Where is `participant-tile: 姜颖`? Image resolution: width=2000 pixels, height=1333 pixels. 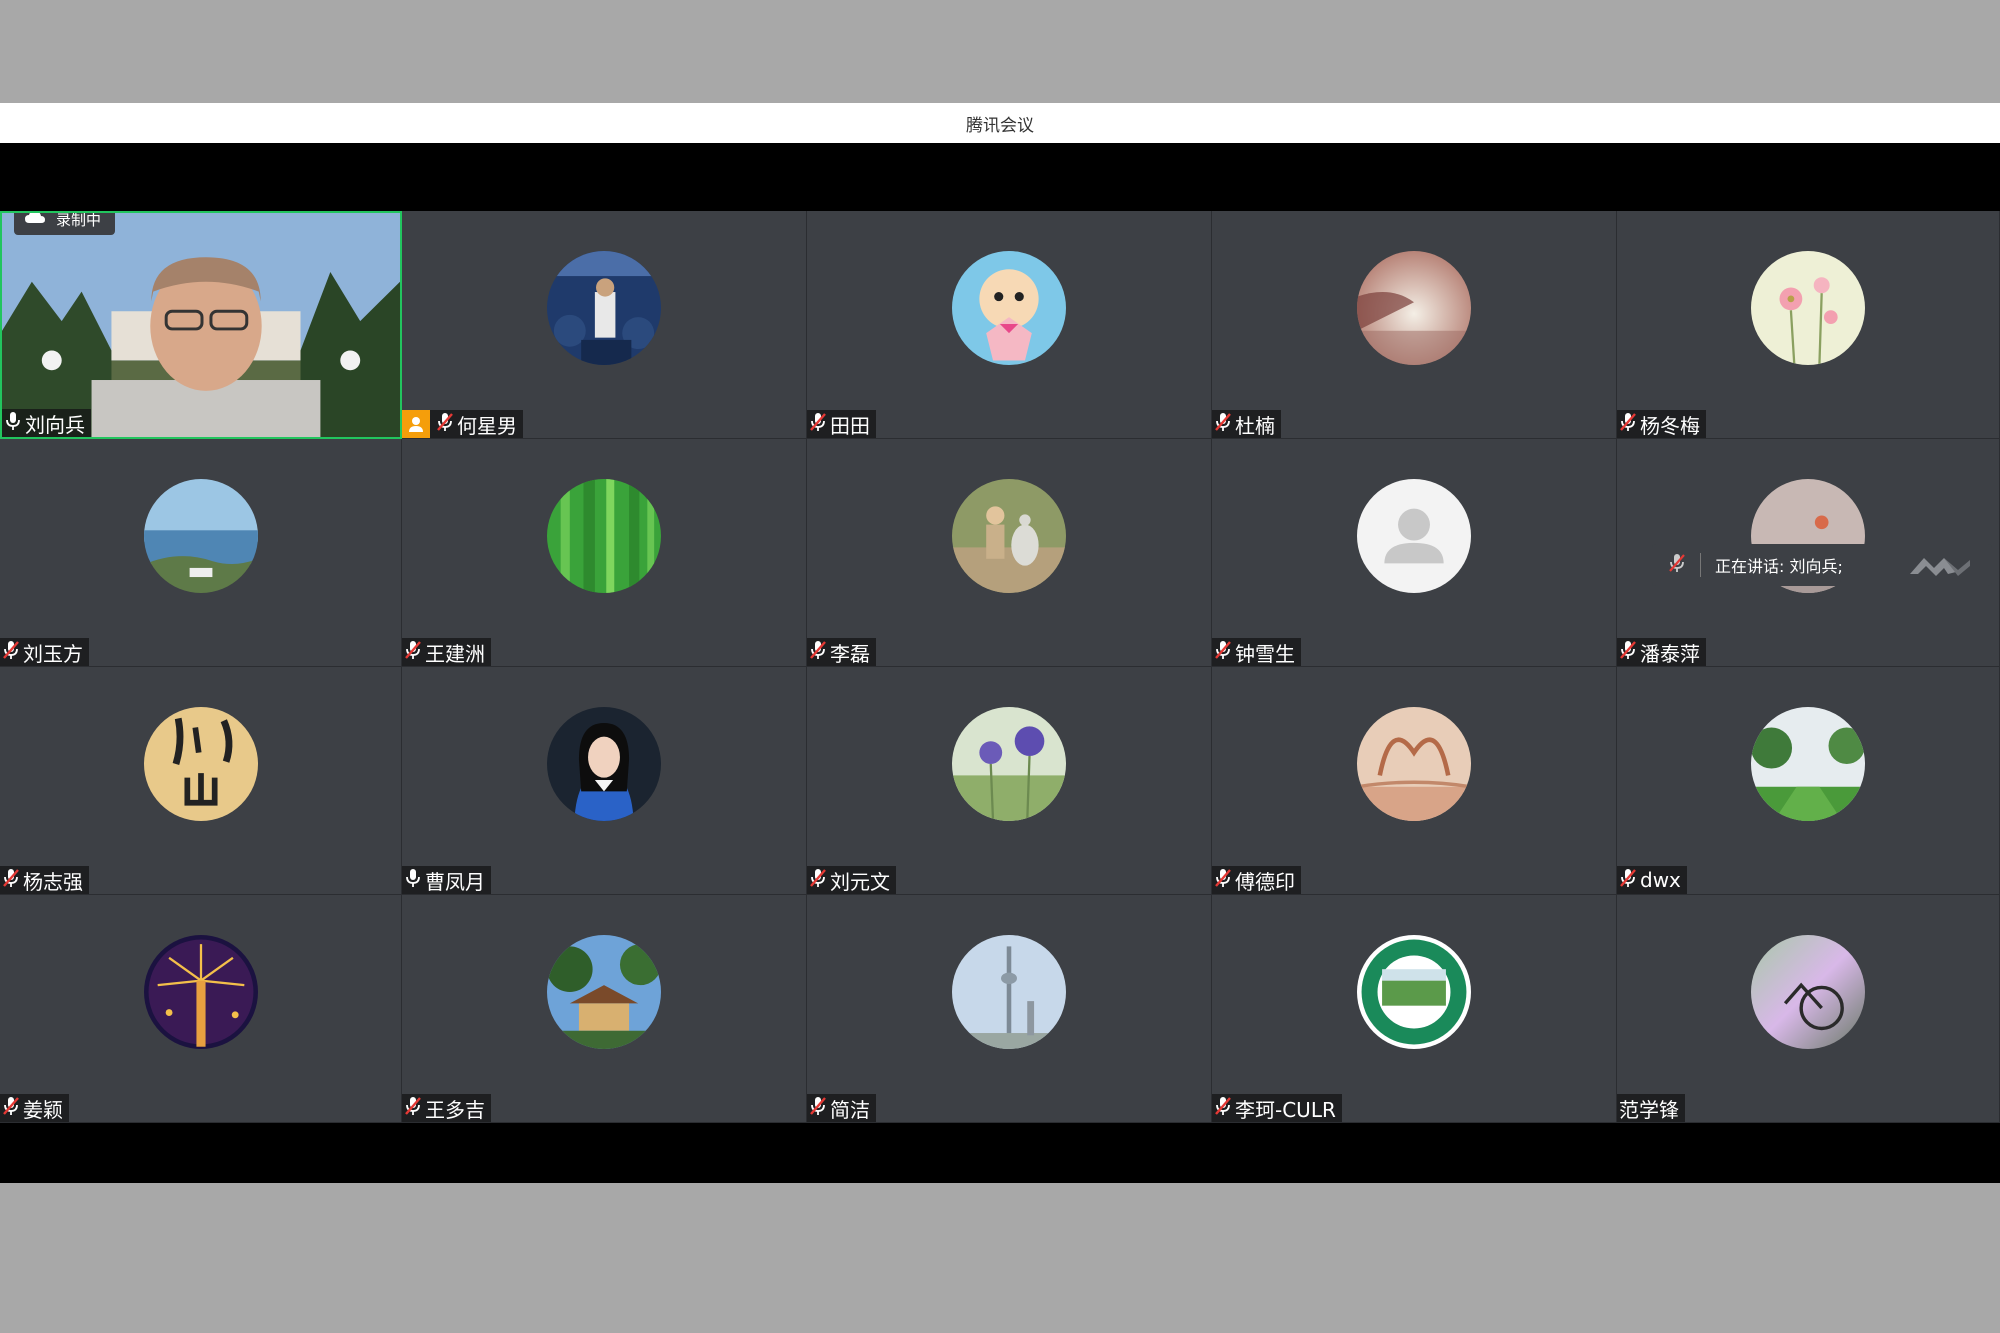
participant-tile: 姜颖 is located at coordinates (201, 1009).